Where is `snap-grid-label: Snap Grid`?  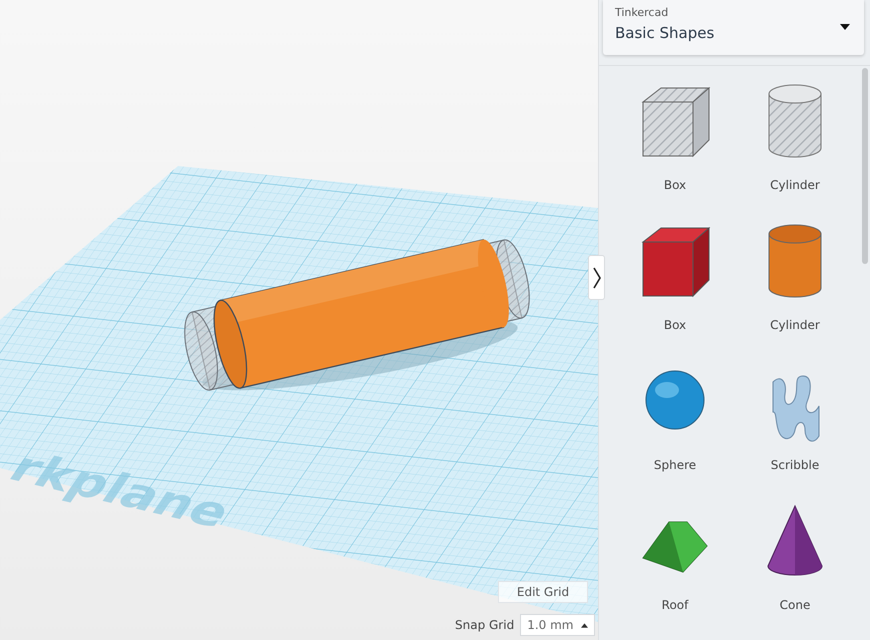
snap-grid-label: Snap Grid is located at coordinates (484, 625).